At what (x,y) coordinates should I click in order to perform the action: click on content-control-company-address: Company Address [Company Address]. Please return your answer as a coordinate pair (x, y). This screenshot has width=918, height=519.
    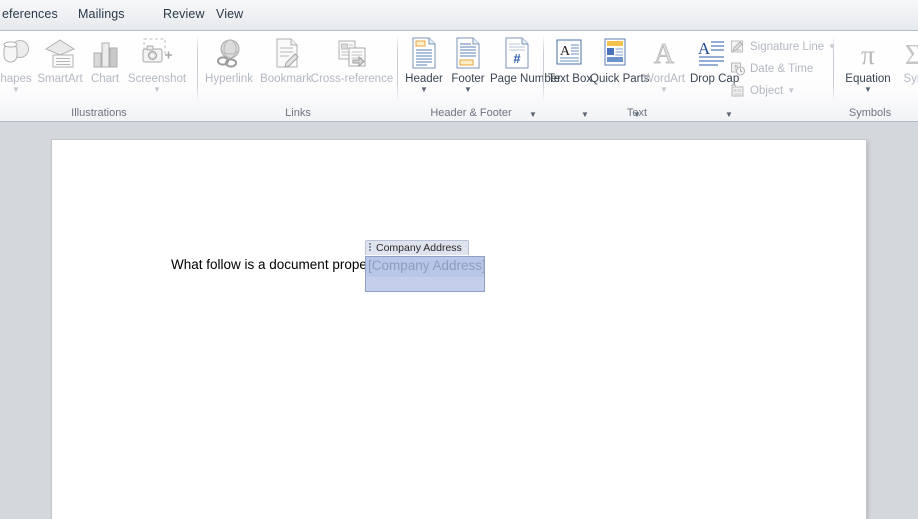
    Looking at the image, I should click on (425, 265).